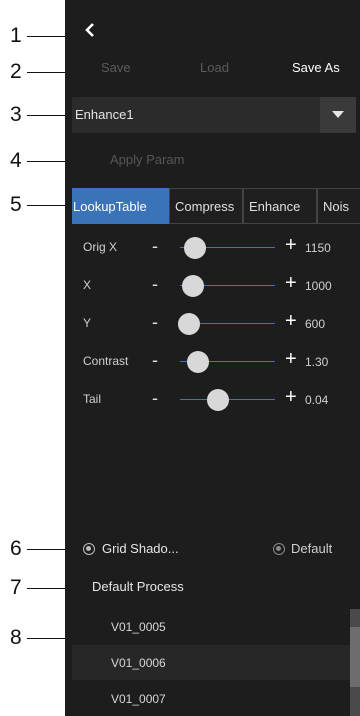 The width and height of the screenshot is (360, 716). What do you see at coordinates (100, 247) in the screenshot?
I see `param-label: Orig X` at bounding box center [100, 247].